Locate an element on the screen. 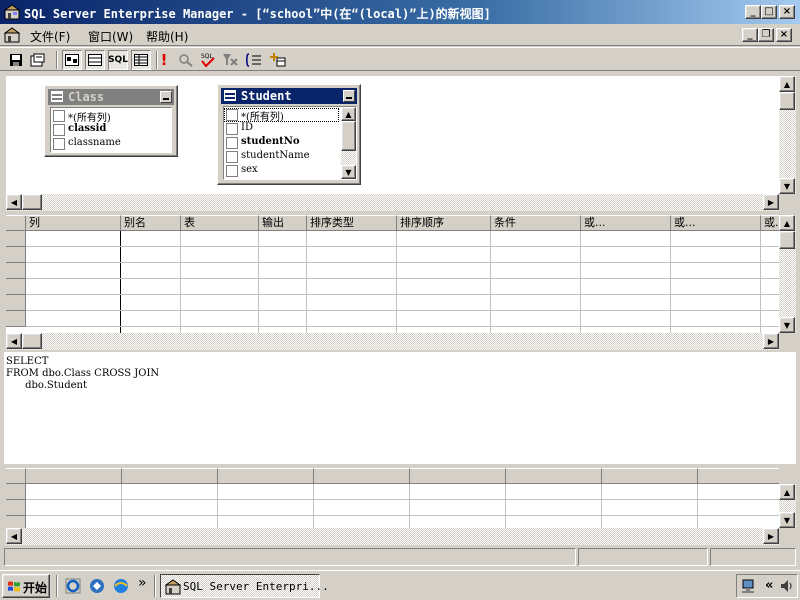 This screenshot has width=800, height=600. grid-header-criteria: 条件 is located at coordinates (536, 223).